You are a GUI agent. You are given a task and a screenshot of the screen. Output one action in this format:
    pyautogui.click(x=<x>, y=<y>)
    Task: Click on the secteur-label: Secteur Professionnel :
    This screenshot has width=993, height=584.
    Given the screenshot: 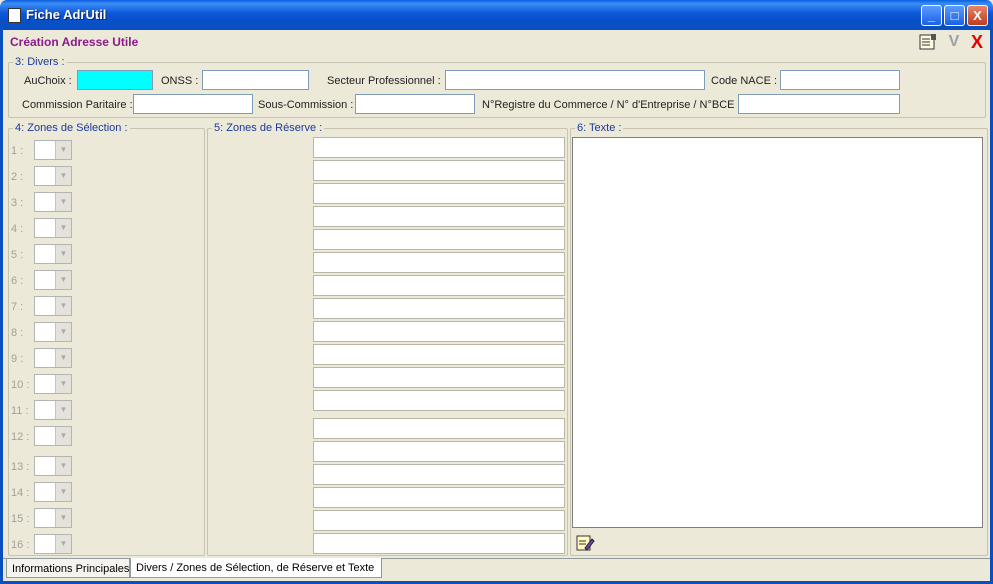 What is the action you would take?
    pyautogui.click(x=384, y=81)
    